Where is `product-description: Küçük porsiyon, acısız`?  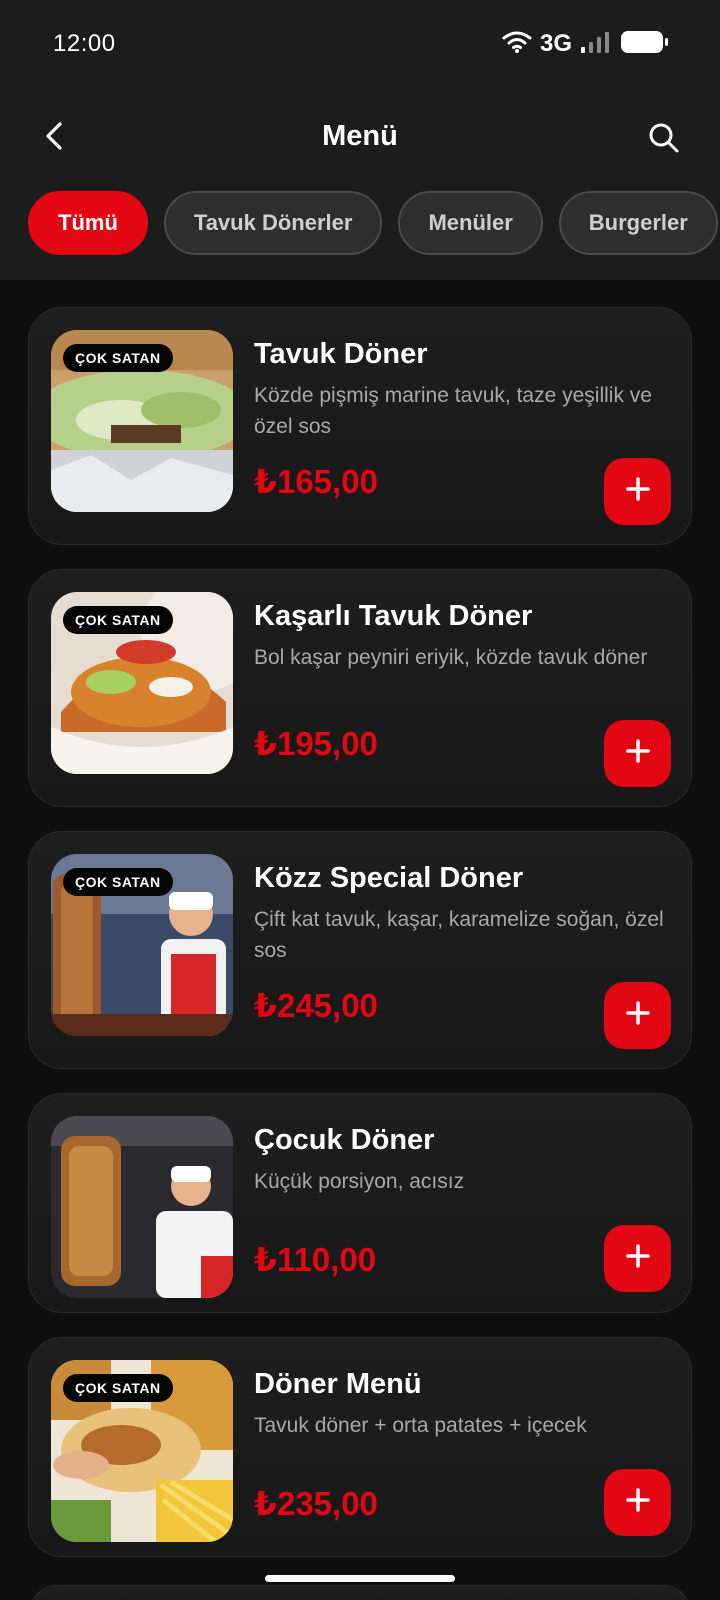 product-description: Küçük porsiyon, acısız is located at coordinates (359, 1181).